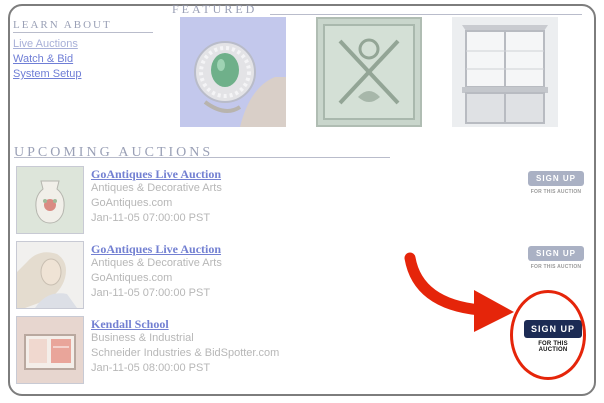 This screenshot has height=403, width=604. I want to click on auction-thumbnail-portrait, so click(50, 275).